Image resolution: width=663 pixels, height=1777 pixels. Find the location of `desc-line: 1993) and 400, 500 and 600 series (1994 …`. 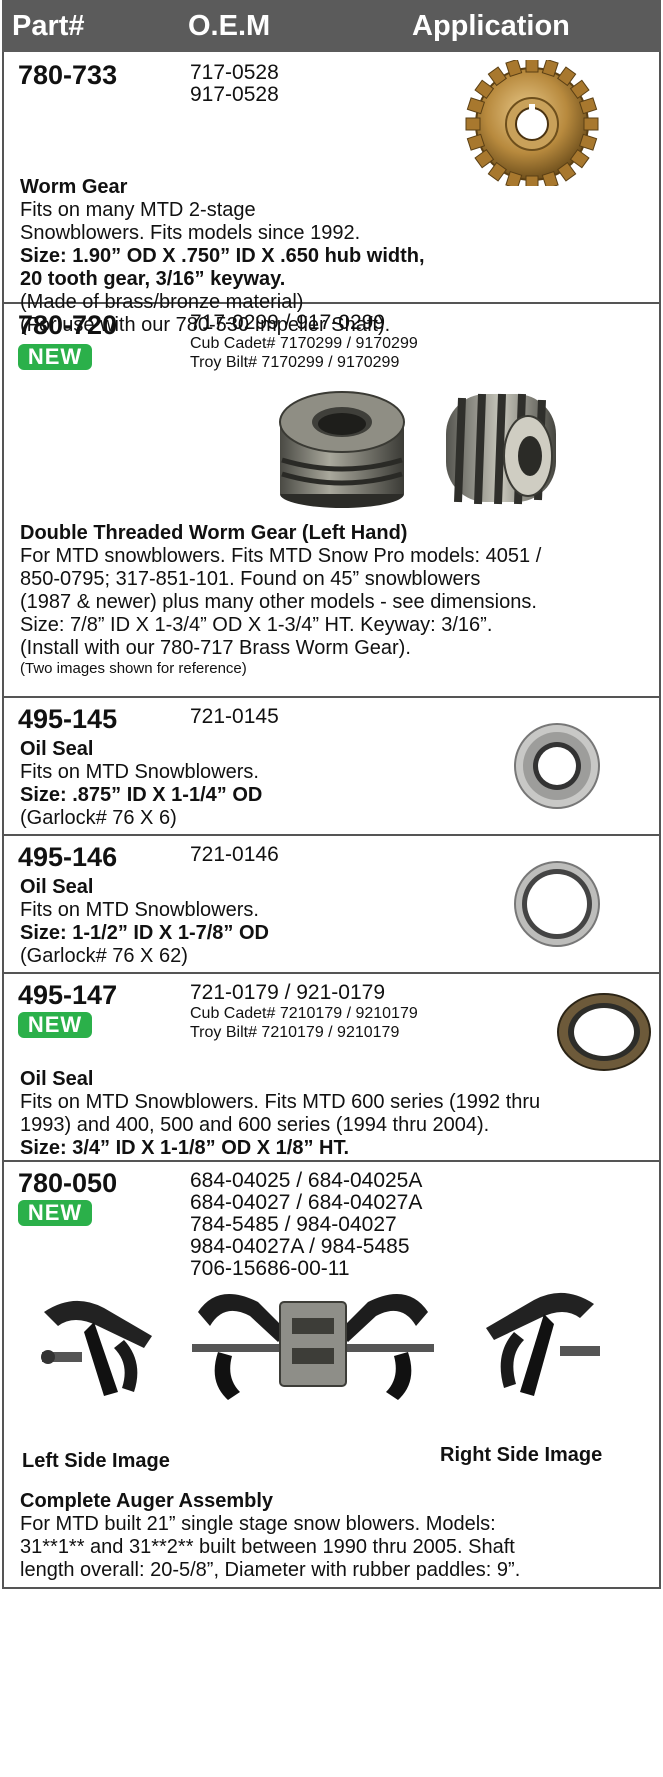

desc-line: 1993) and 400, 500 and 600 series (1994 … is located at coordinates (255, 1125).